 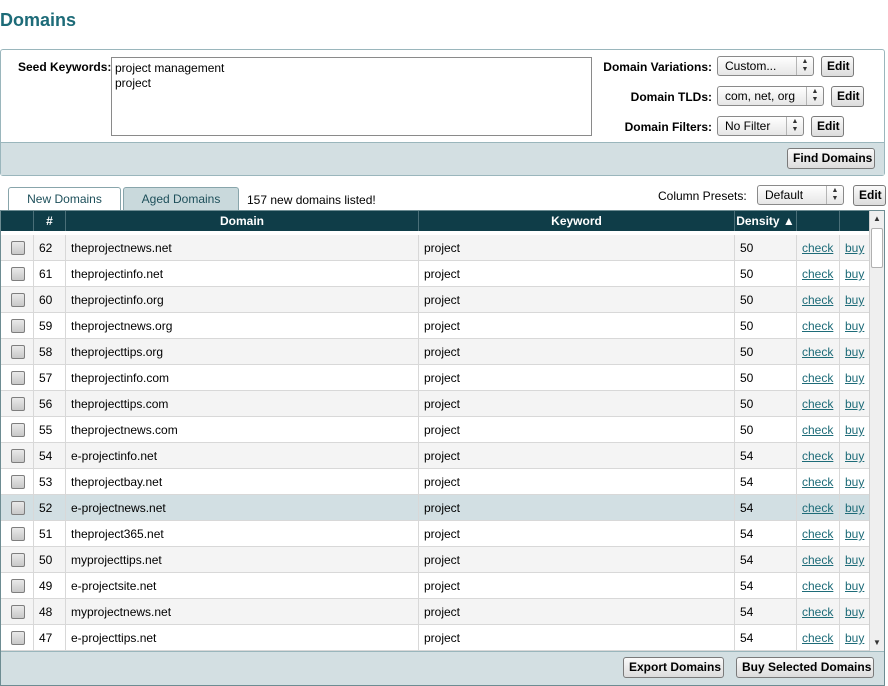 I want to click on tab-new-domains: New Domains, so click(x=64, y=198).